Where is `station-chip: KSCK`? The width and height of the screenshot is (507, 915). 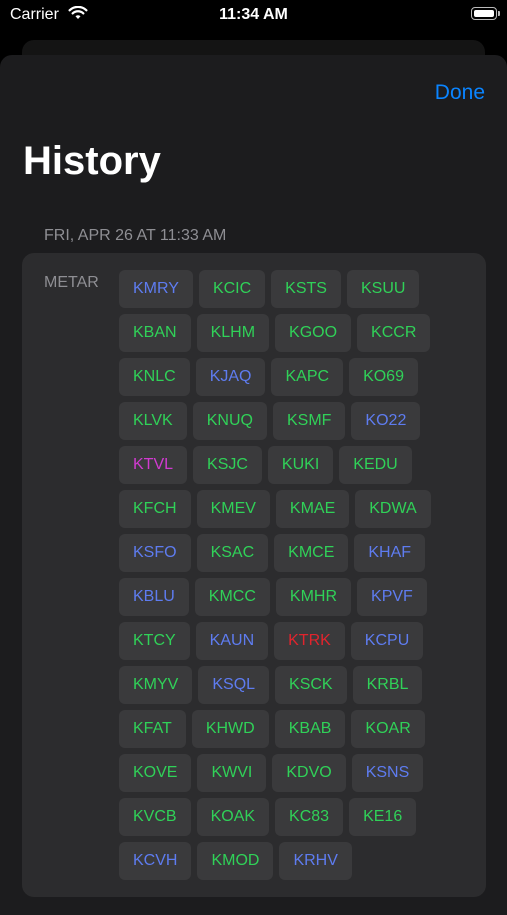 station-chip: KSCK is located at coordinates (311, 685).